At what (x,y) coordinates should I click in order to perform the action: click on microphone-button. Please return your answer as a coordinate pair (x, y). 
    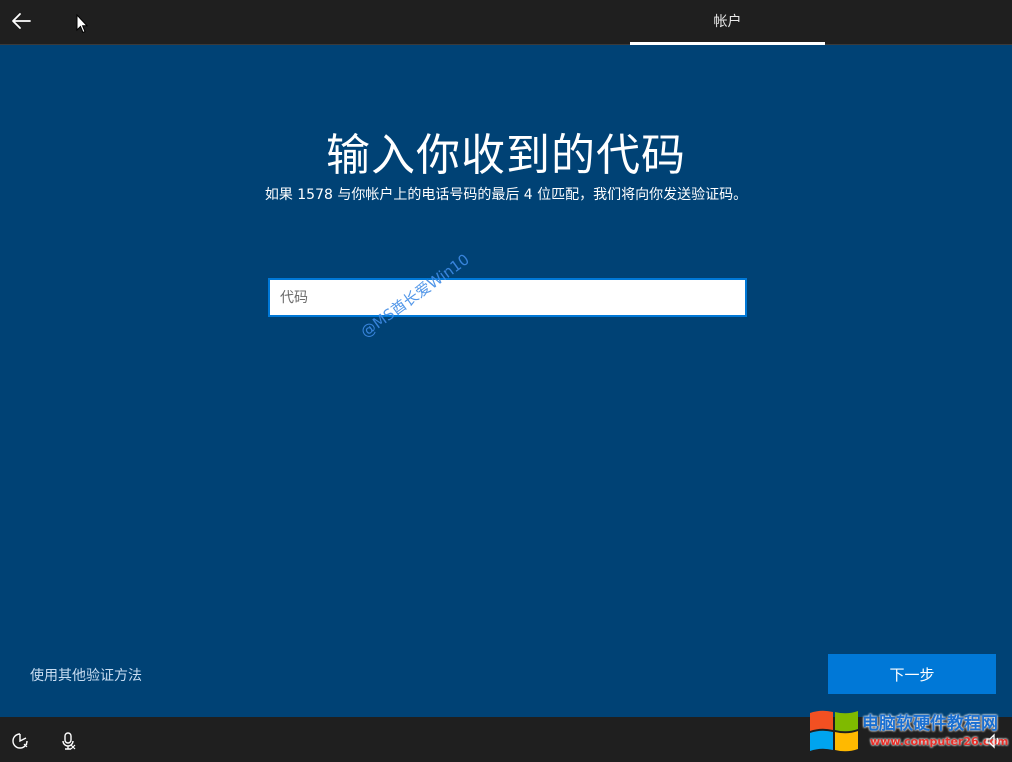
    Looking at the image, I should click on (68, 741).